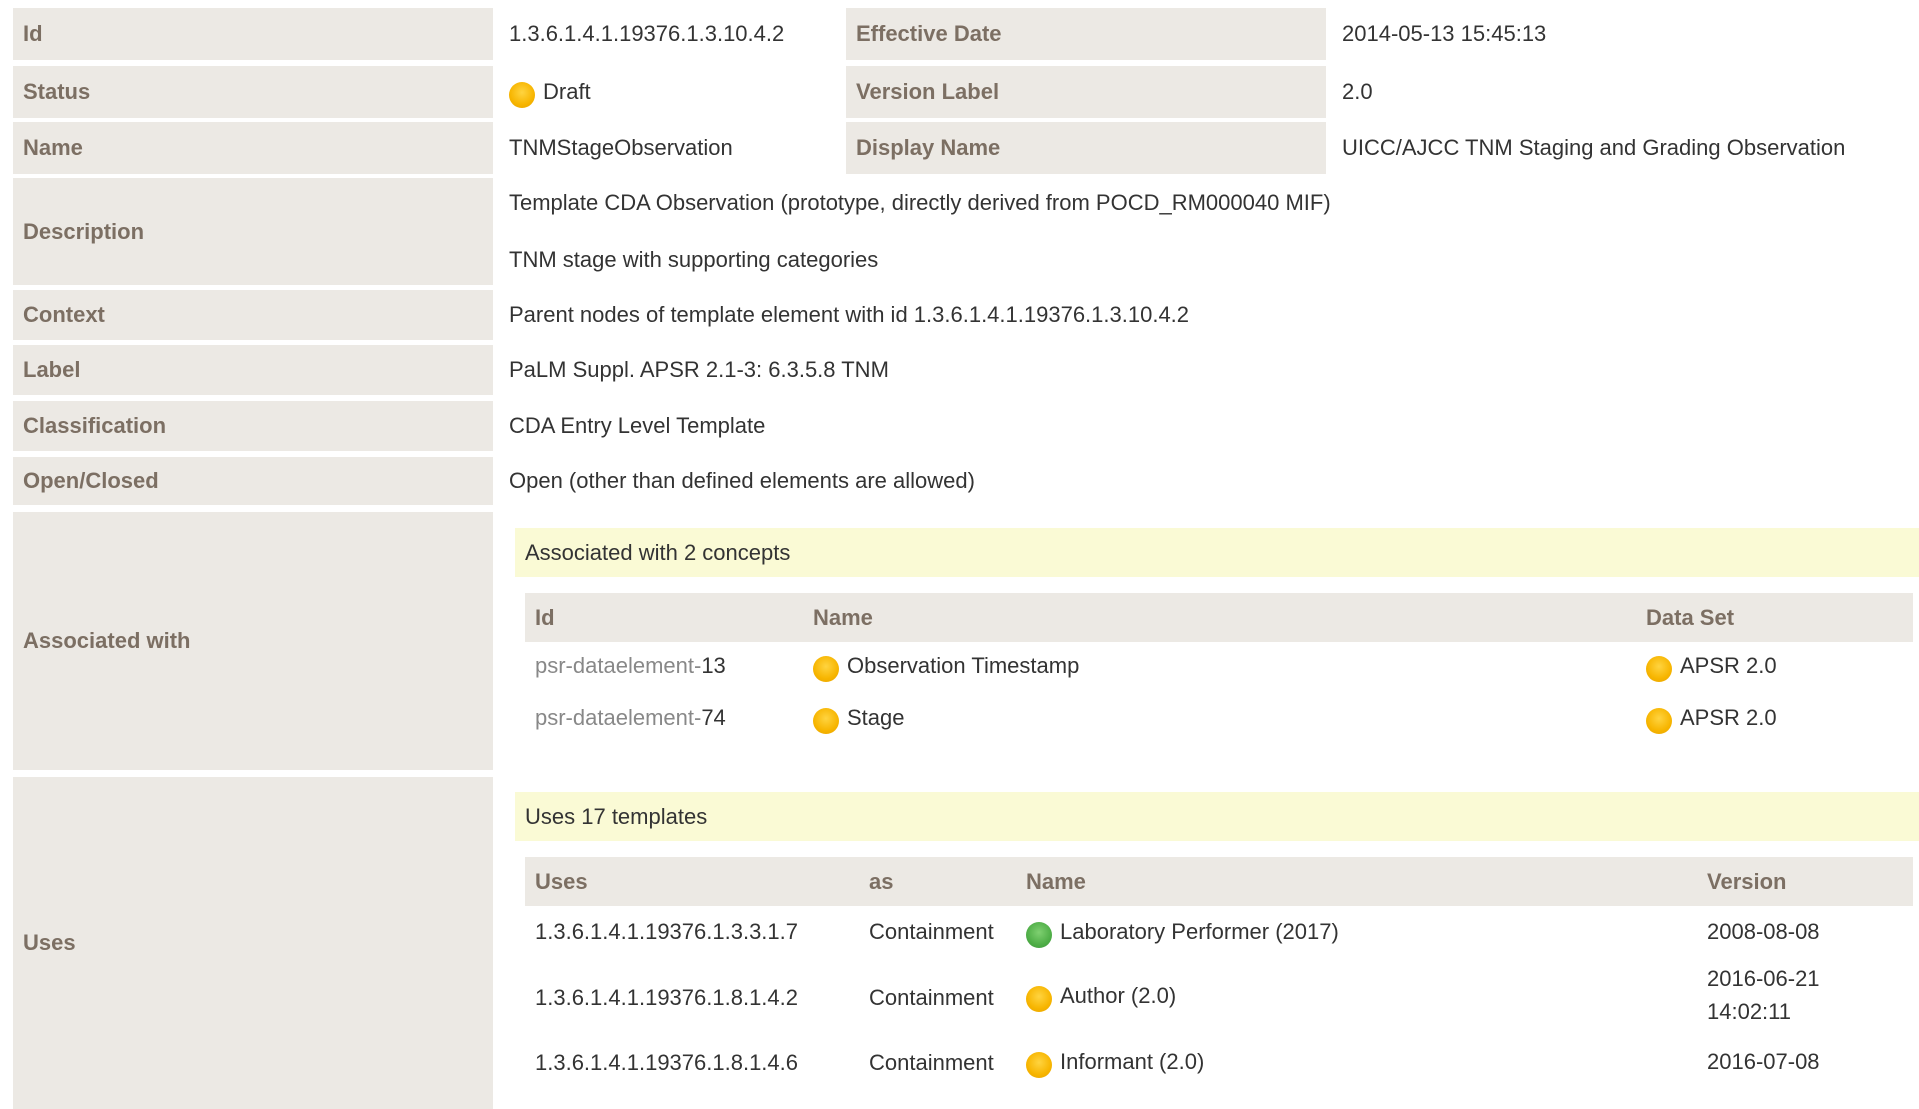  Describe the element at coordinates (1217, 816) in the screenshot. I see `uses-banner: Uses 17 templates` at that location.